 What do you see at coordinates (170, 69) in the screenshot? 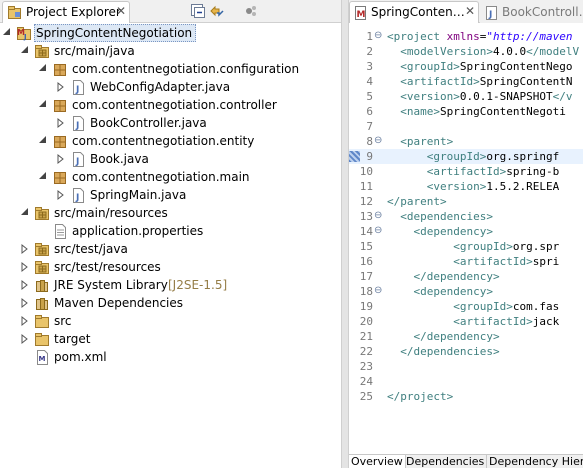
I see `tree-item: com.contentnegotiation.configuration` at bounding box center [170, 69].